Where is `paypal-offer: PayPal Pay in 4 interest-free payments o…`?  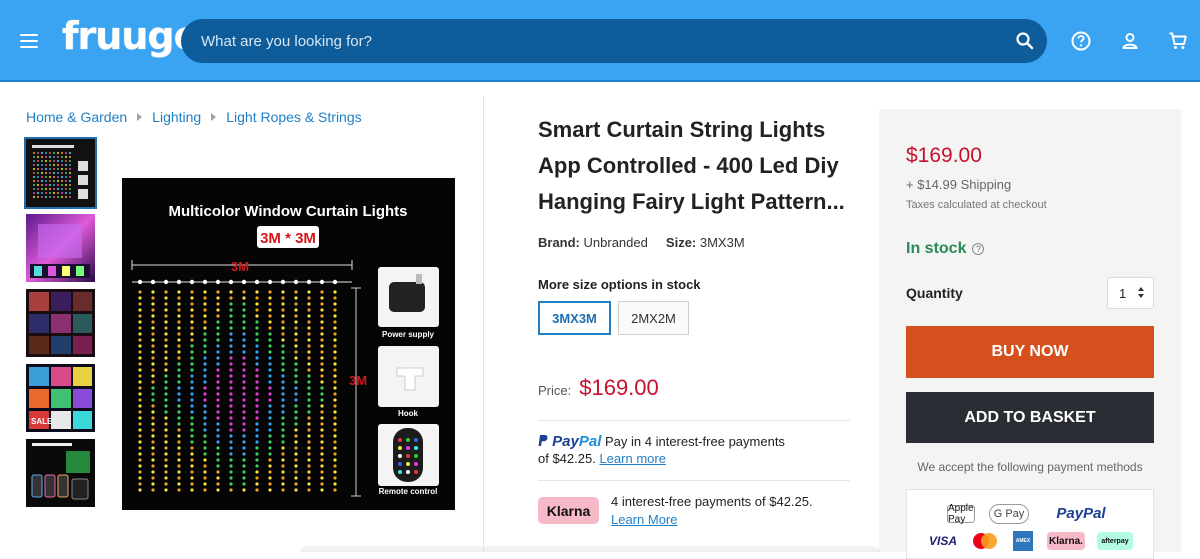
paypal-offer: PayPal Pay in 4 interest-free payments o… is located at coordinates (693, 450).